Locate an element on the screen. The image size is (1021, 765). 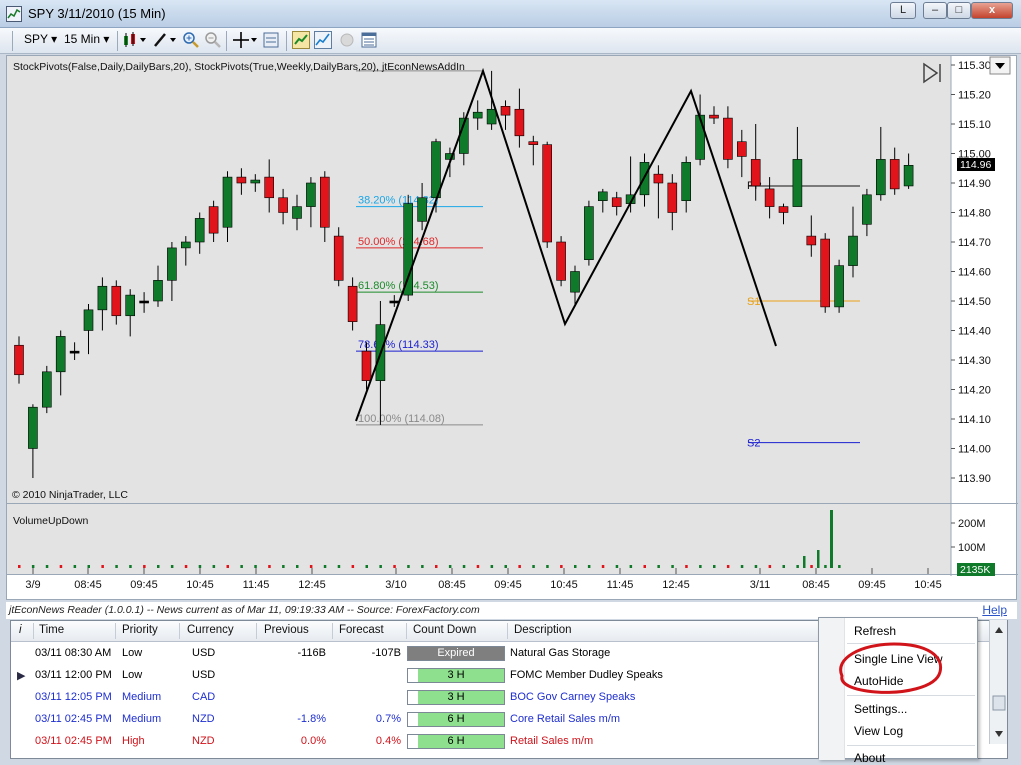
disabled-circle-icon is located at coordinates (347, 40).